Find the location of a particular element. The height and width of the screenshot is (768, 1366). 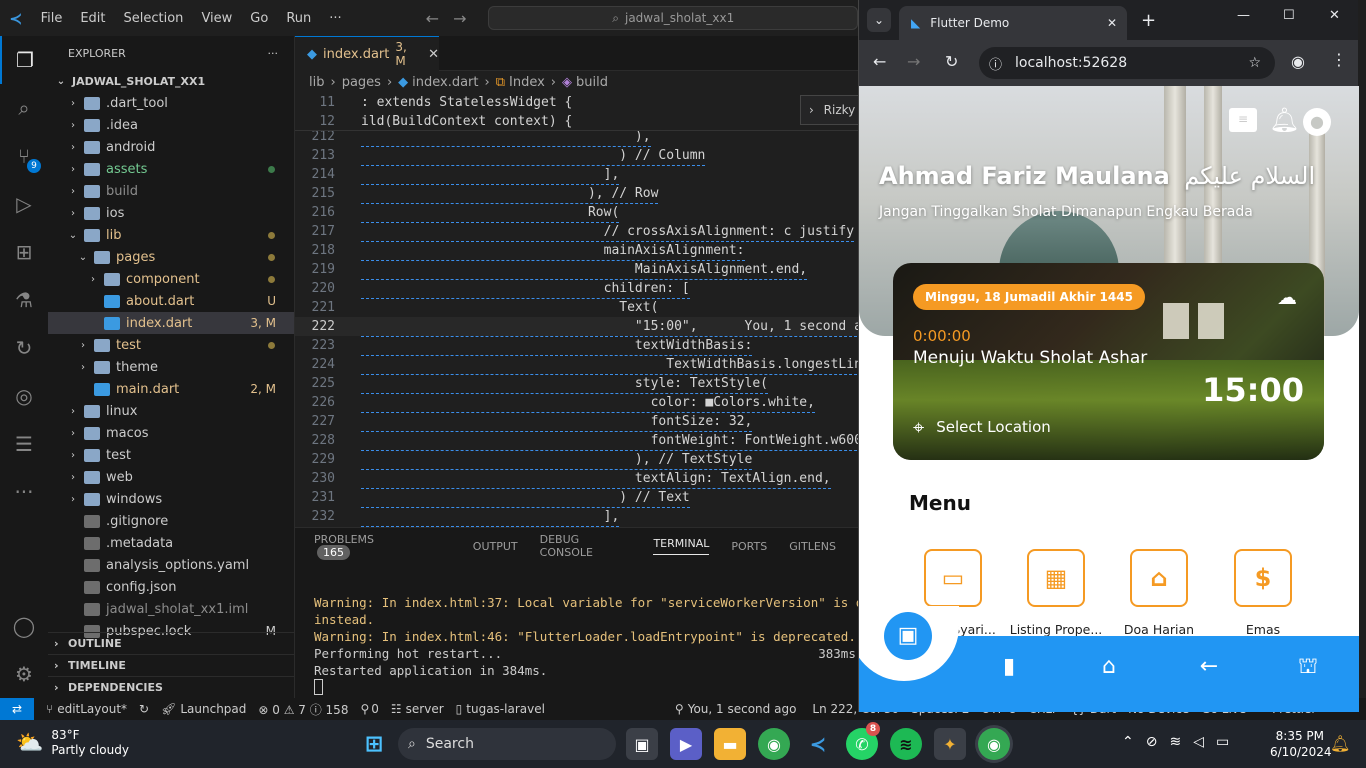

breadcrumb-method: build is located at coordinates (592, 82).